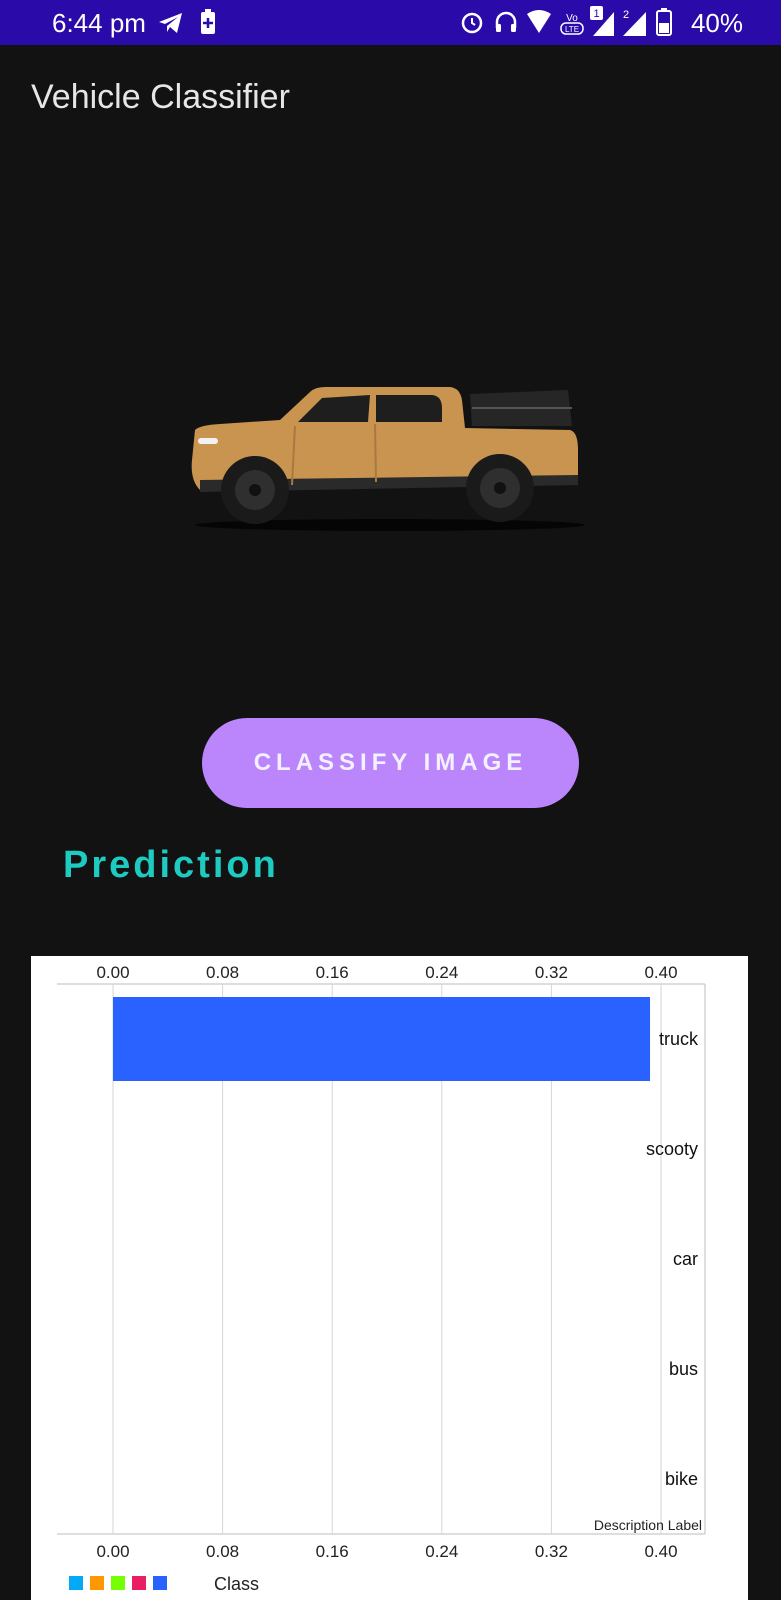 This screenshot has height=1600, width=781. What do you see at coordinates (572, 24) in the screenshot?
I see `volte-icon: Vo LTE` at bounding box center [572, 24].